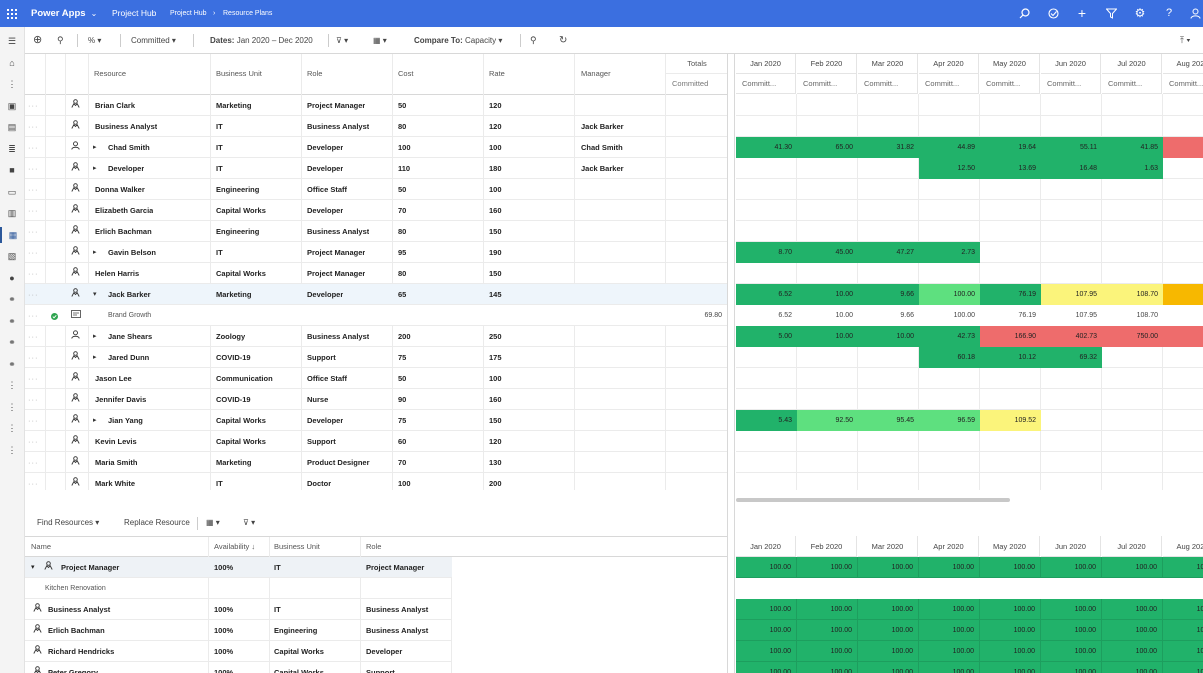 The width and height of the screenshot is (1203, 673). I want to click on nav-tree-icon: ⋮, so click(12, 84).